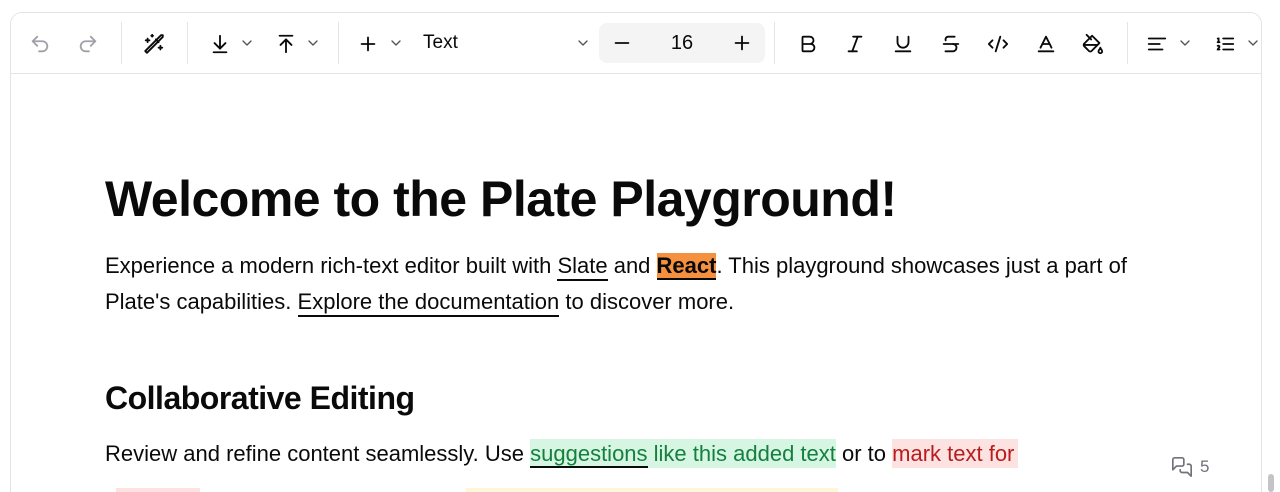 Image resolution: width=1280 pixels, height=492 pixels. I want to click on strikethrough-button, so click(951, 44).